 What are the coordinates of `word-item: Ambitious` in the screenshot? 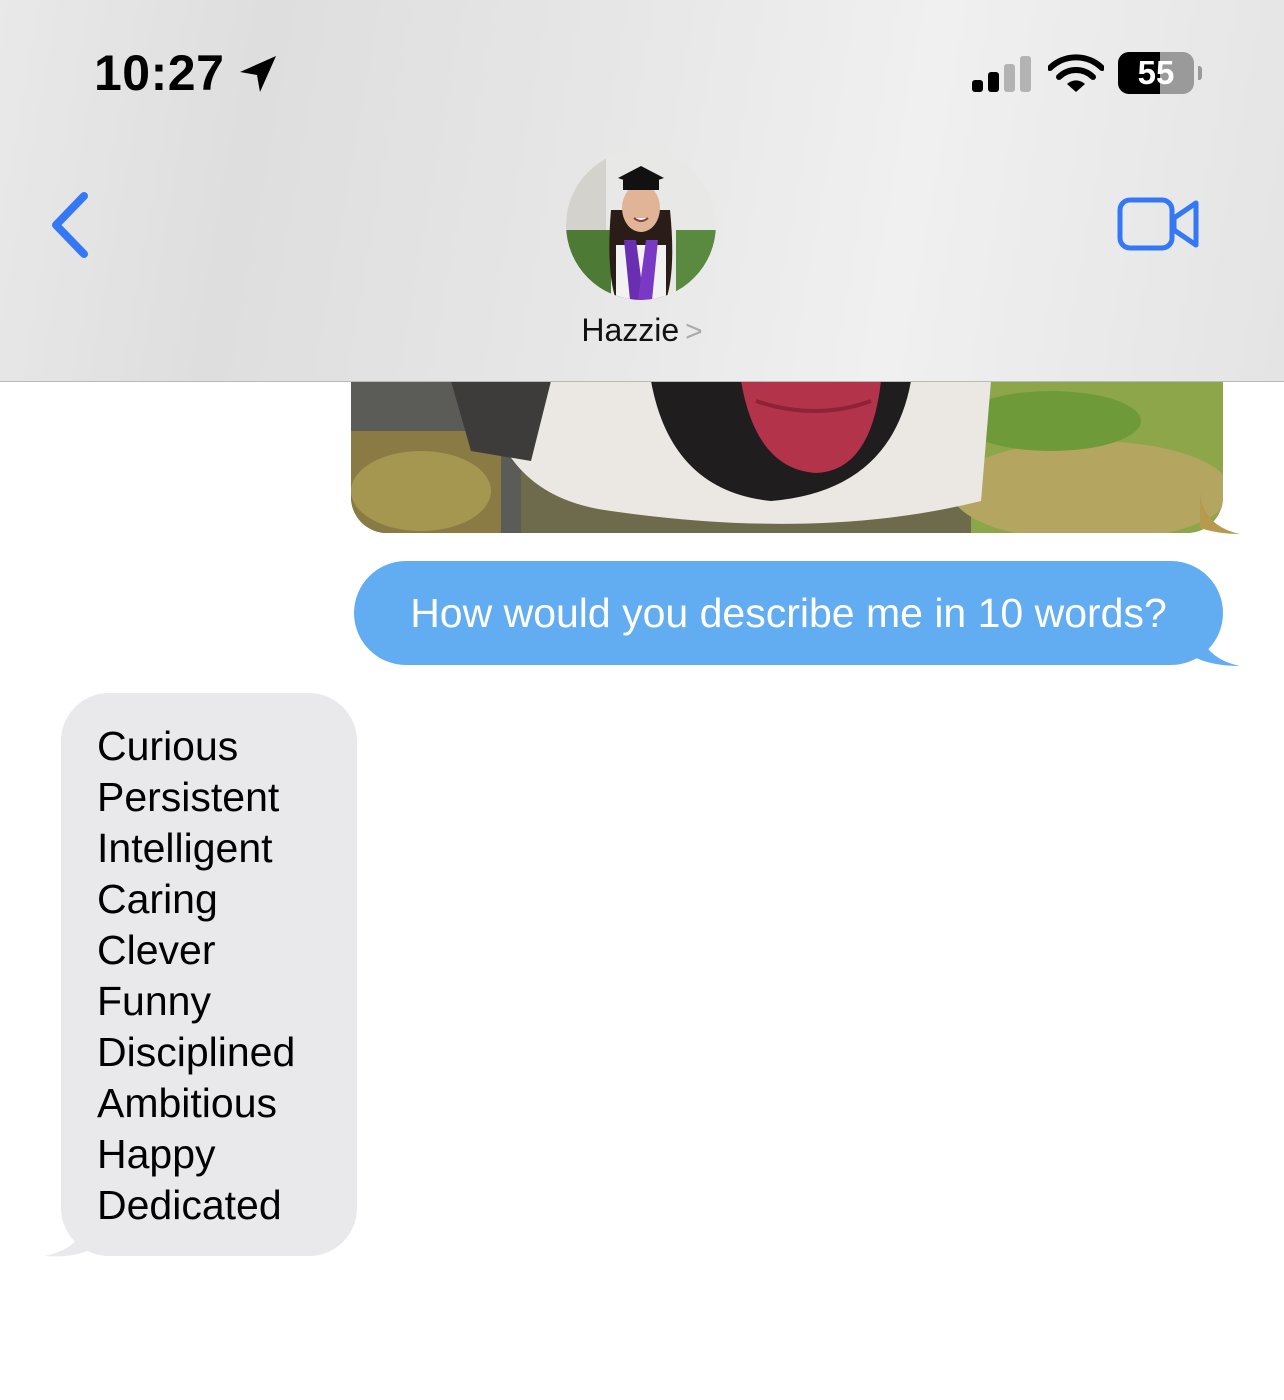 It's located at (187, 1103).